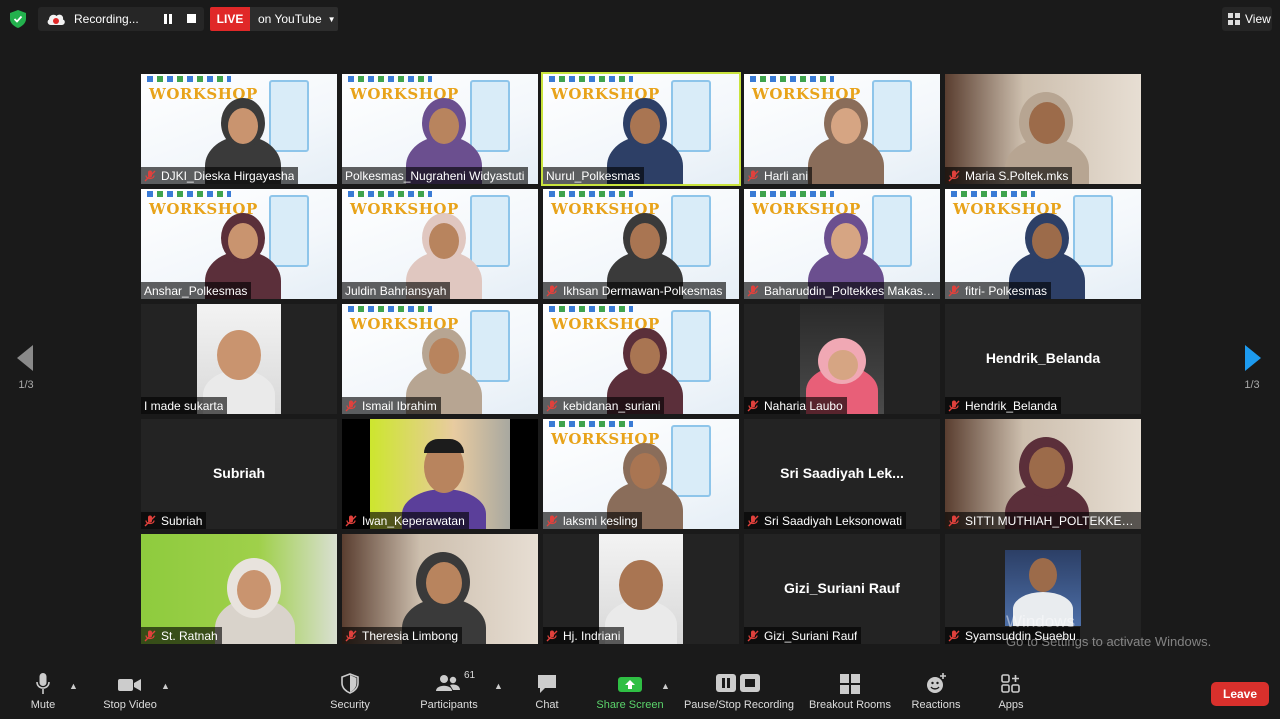  Describe the element at coordinates (26, 375) in the screenshot. I see `previous-page-button: 1/3` at that location.